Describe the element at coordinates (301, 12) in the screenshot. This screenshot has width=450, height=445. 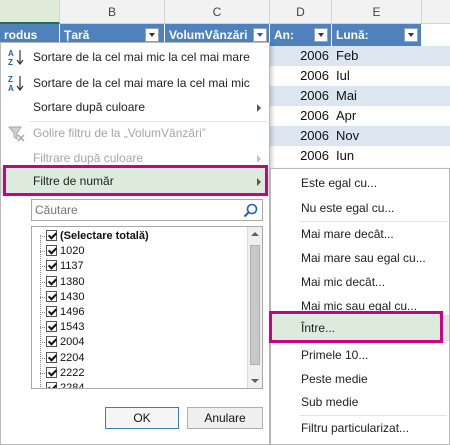
I see `column-letter-d: D` at that location.